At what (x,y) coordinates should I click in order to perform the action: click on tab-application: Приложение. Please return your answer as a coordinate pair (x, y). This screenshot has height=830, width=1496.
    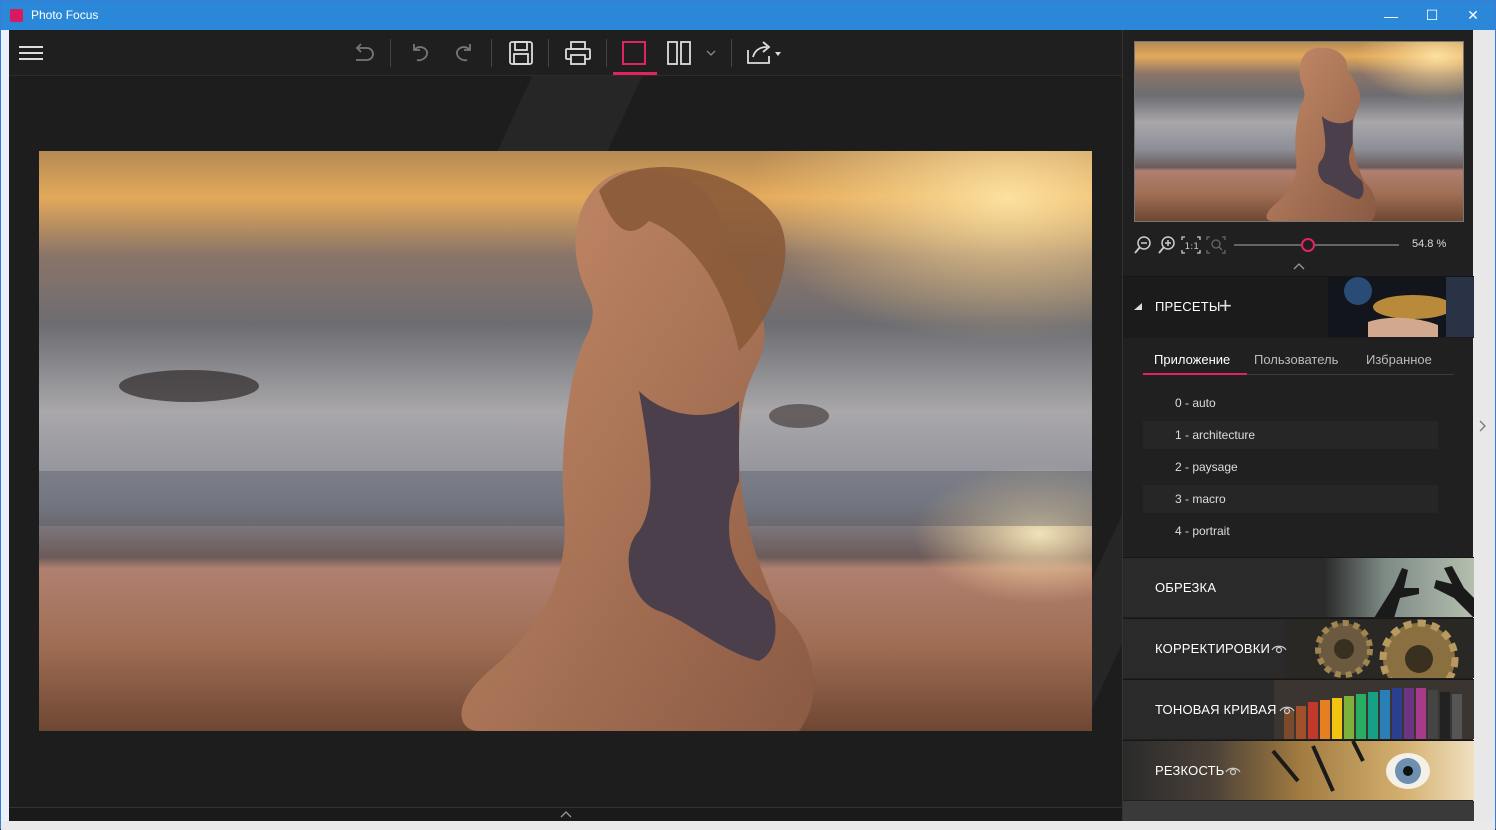
    Looking at the image, I should click on (1192, 359).